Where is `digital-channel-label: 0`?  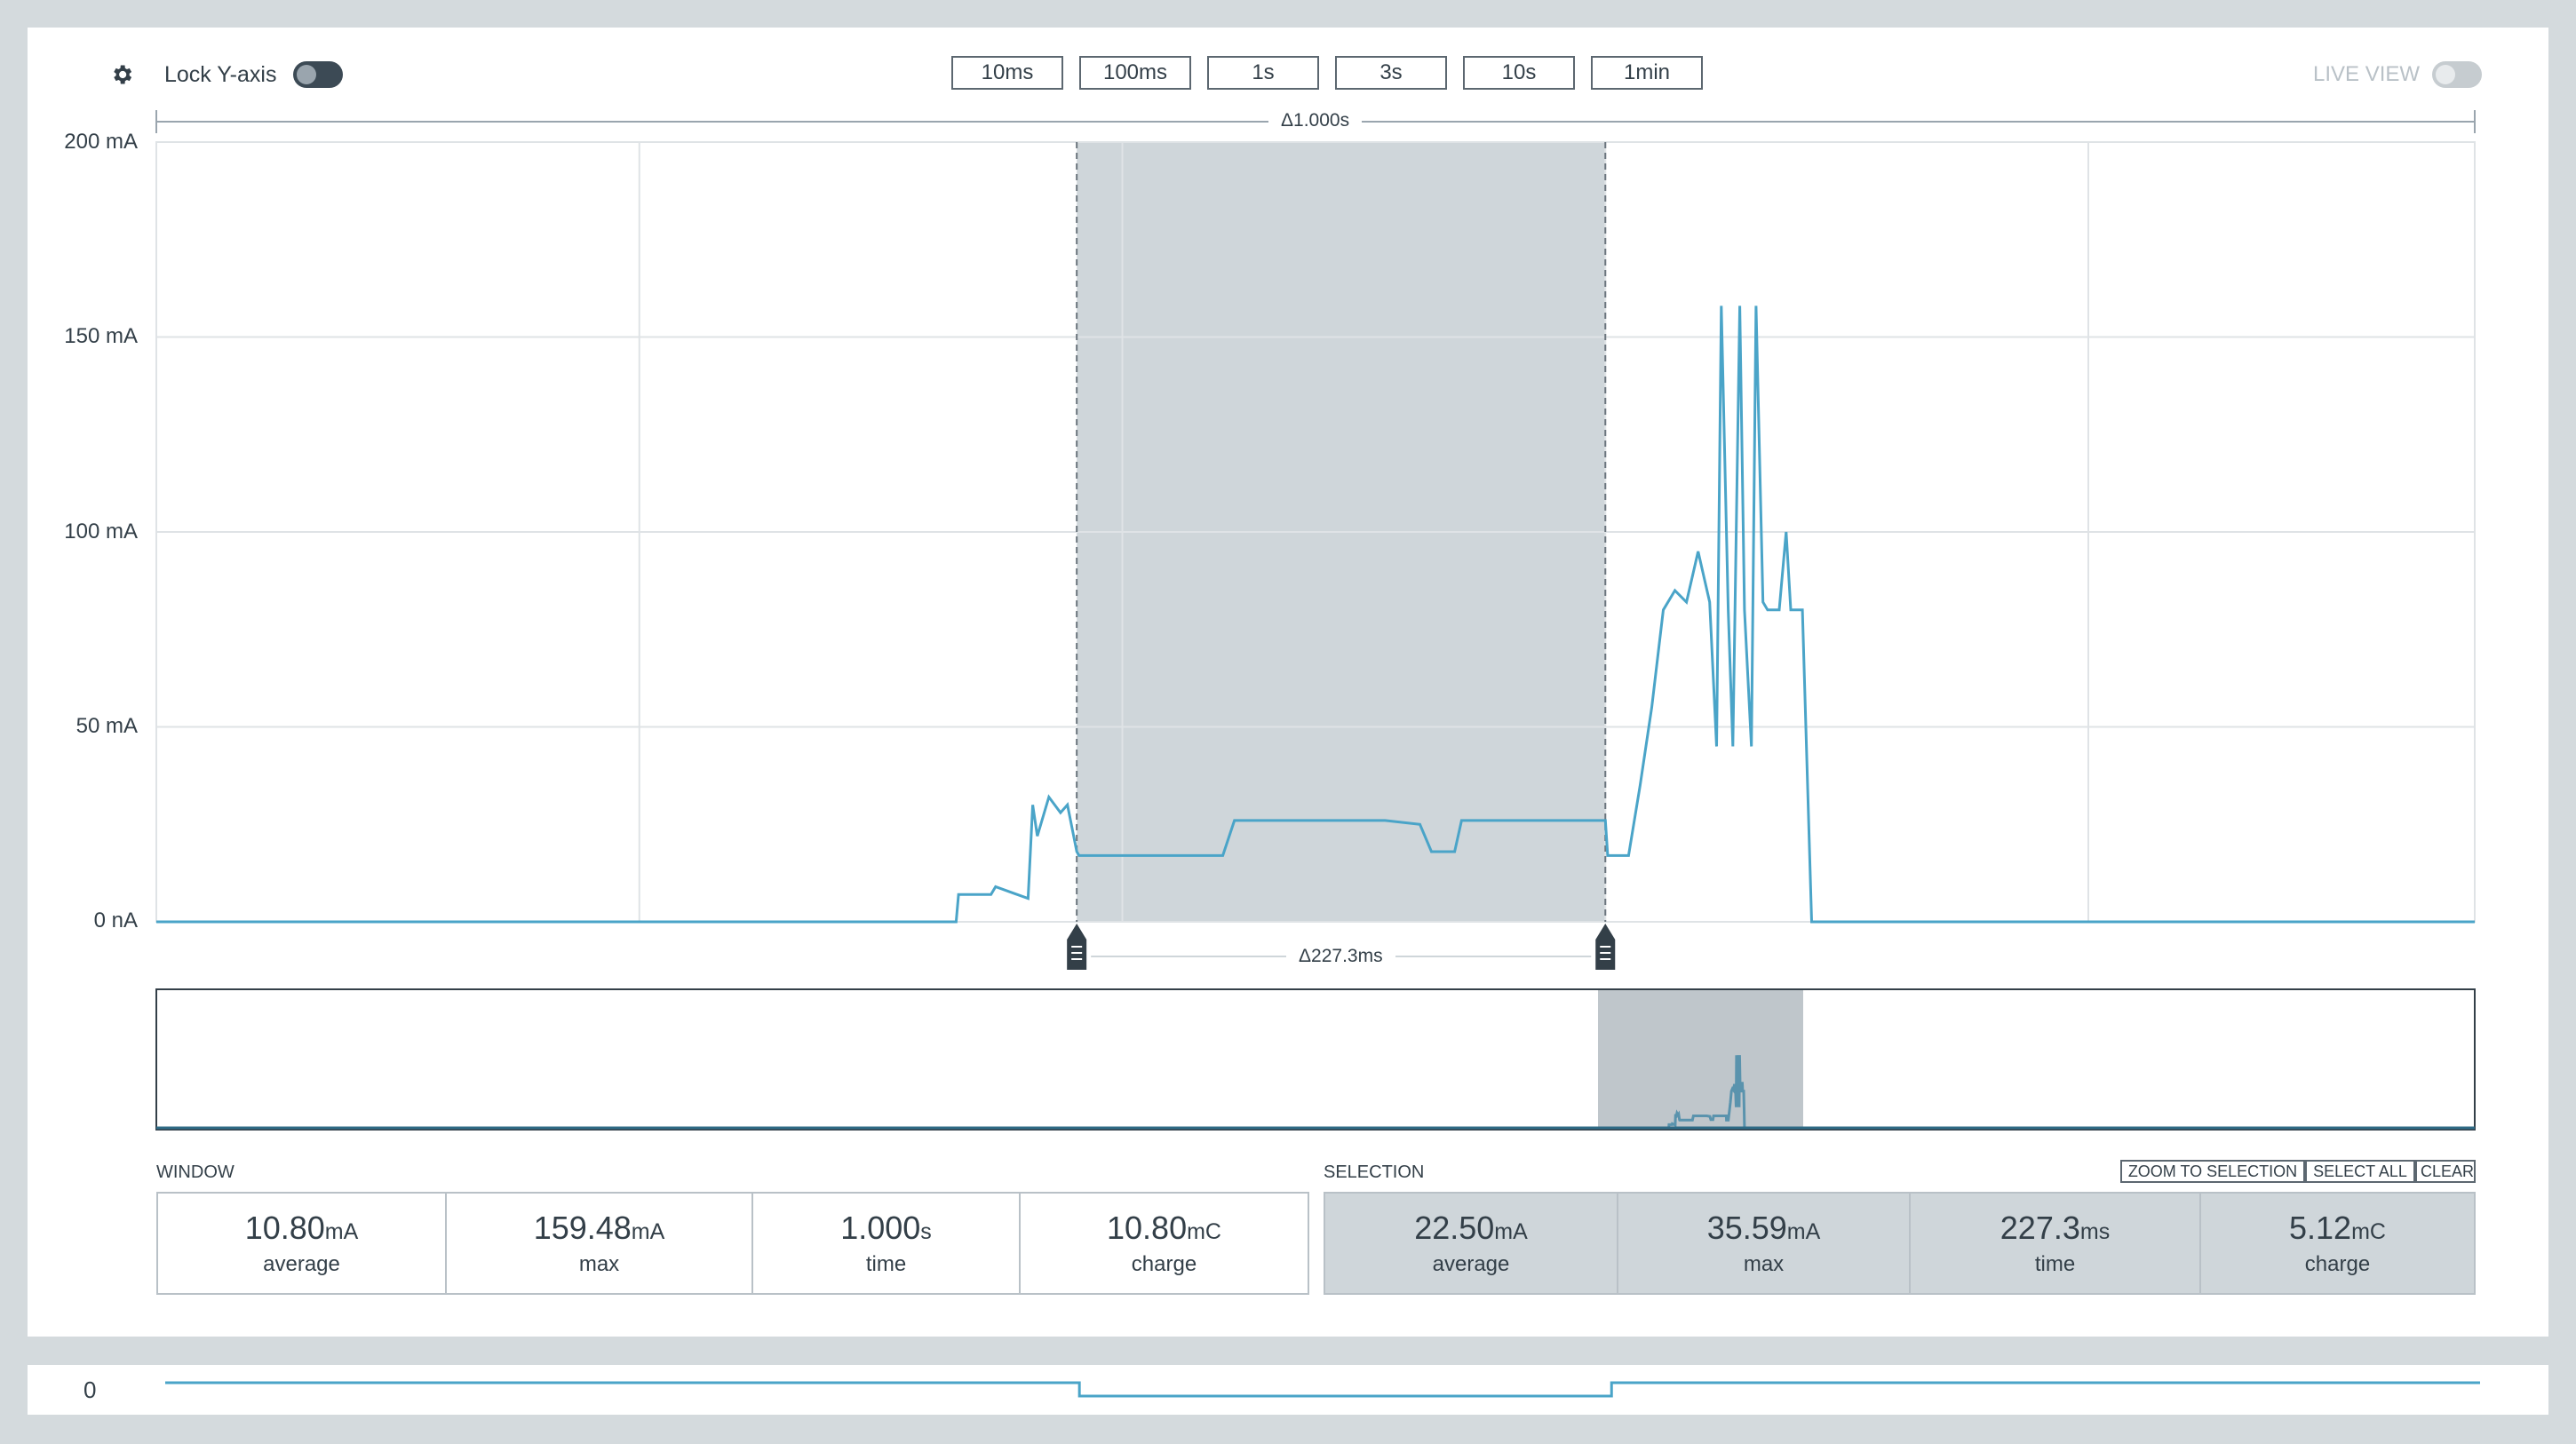 digital-channel-label: 0 is located at coordinates (90, 1390).